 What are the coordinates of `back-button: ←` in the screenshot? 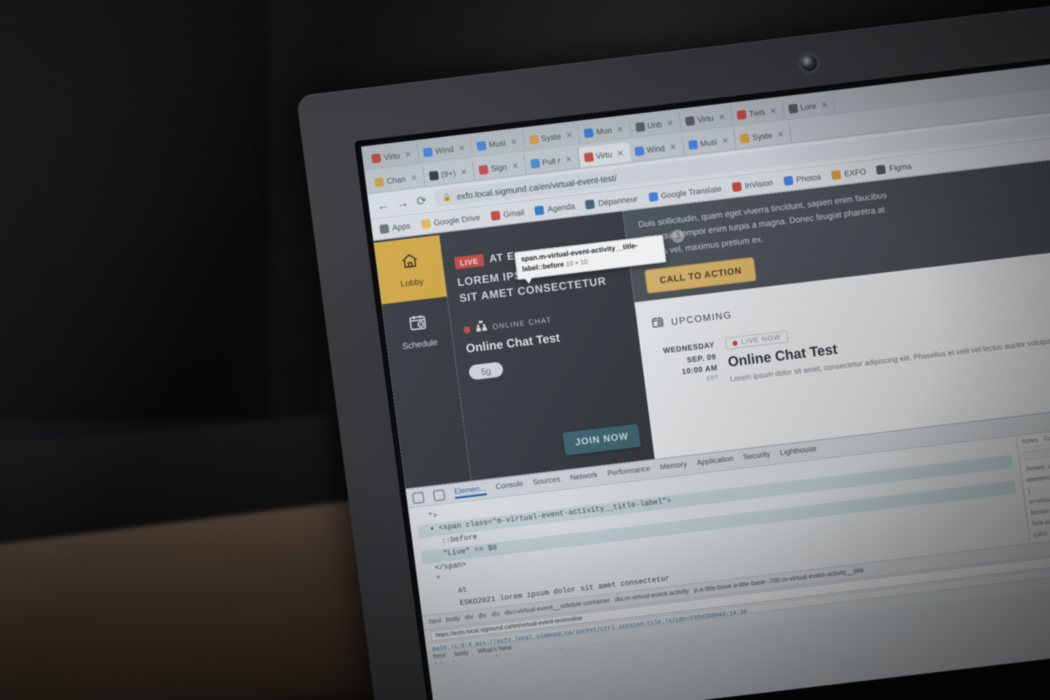 It's located at (383, 204).